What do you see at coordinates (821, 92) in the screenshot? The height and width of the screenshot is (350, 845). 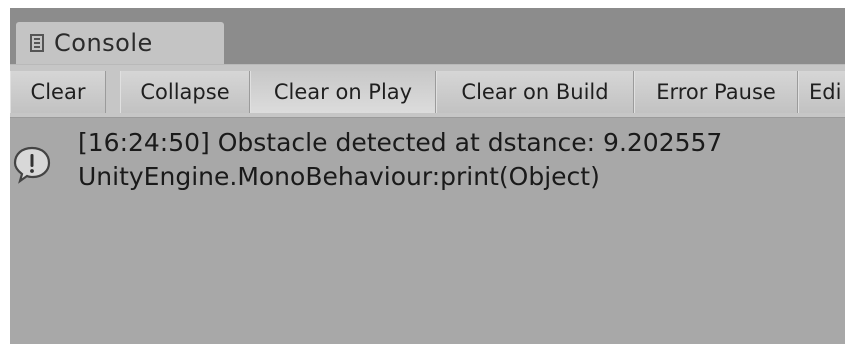 I see `editor-button: Edi` at bounding box center [821, 92].